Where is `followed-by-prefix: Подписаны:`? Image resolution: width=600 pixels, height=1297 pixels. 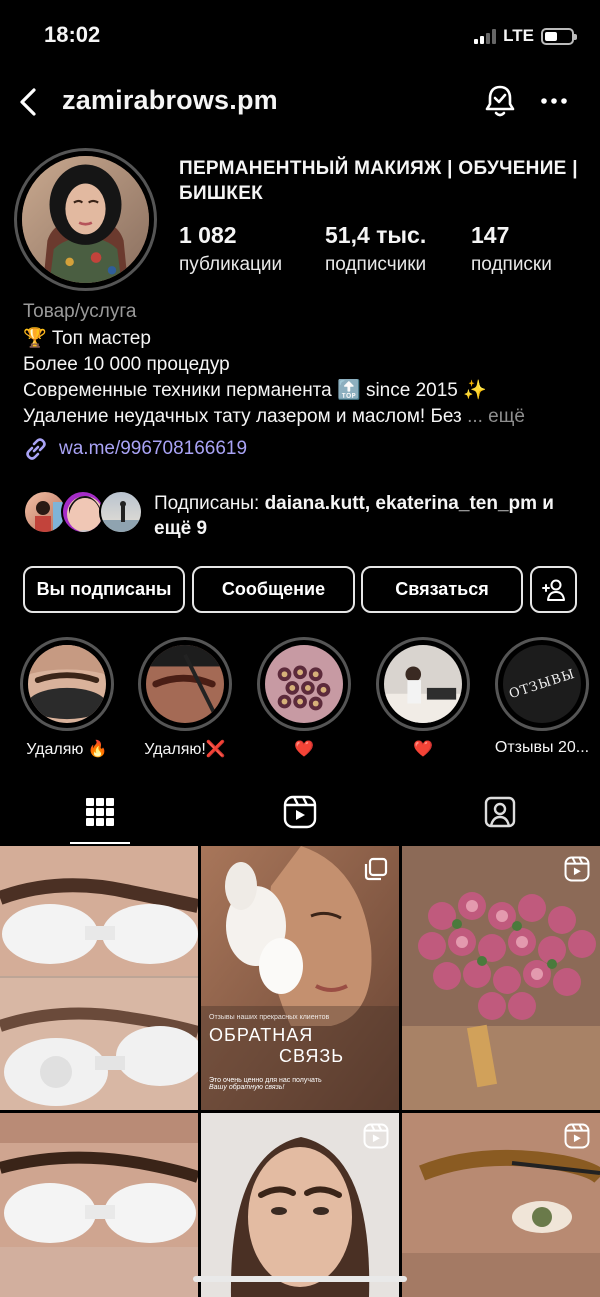
followed-by-prefix: Подписаны: is located at coordinates (207, 503).